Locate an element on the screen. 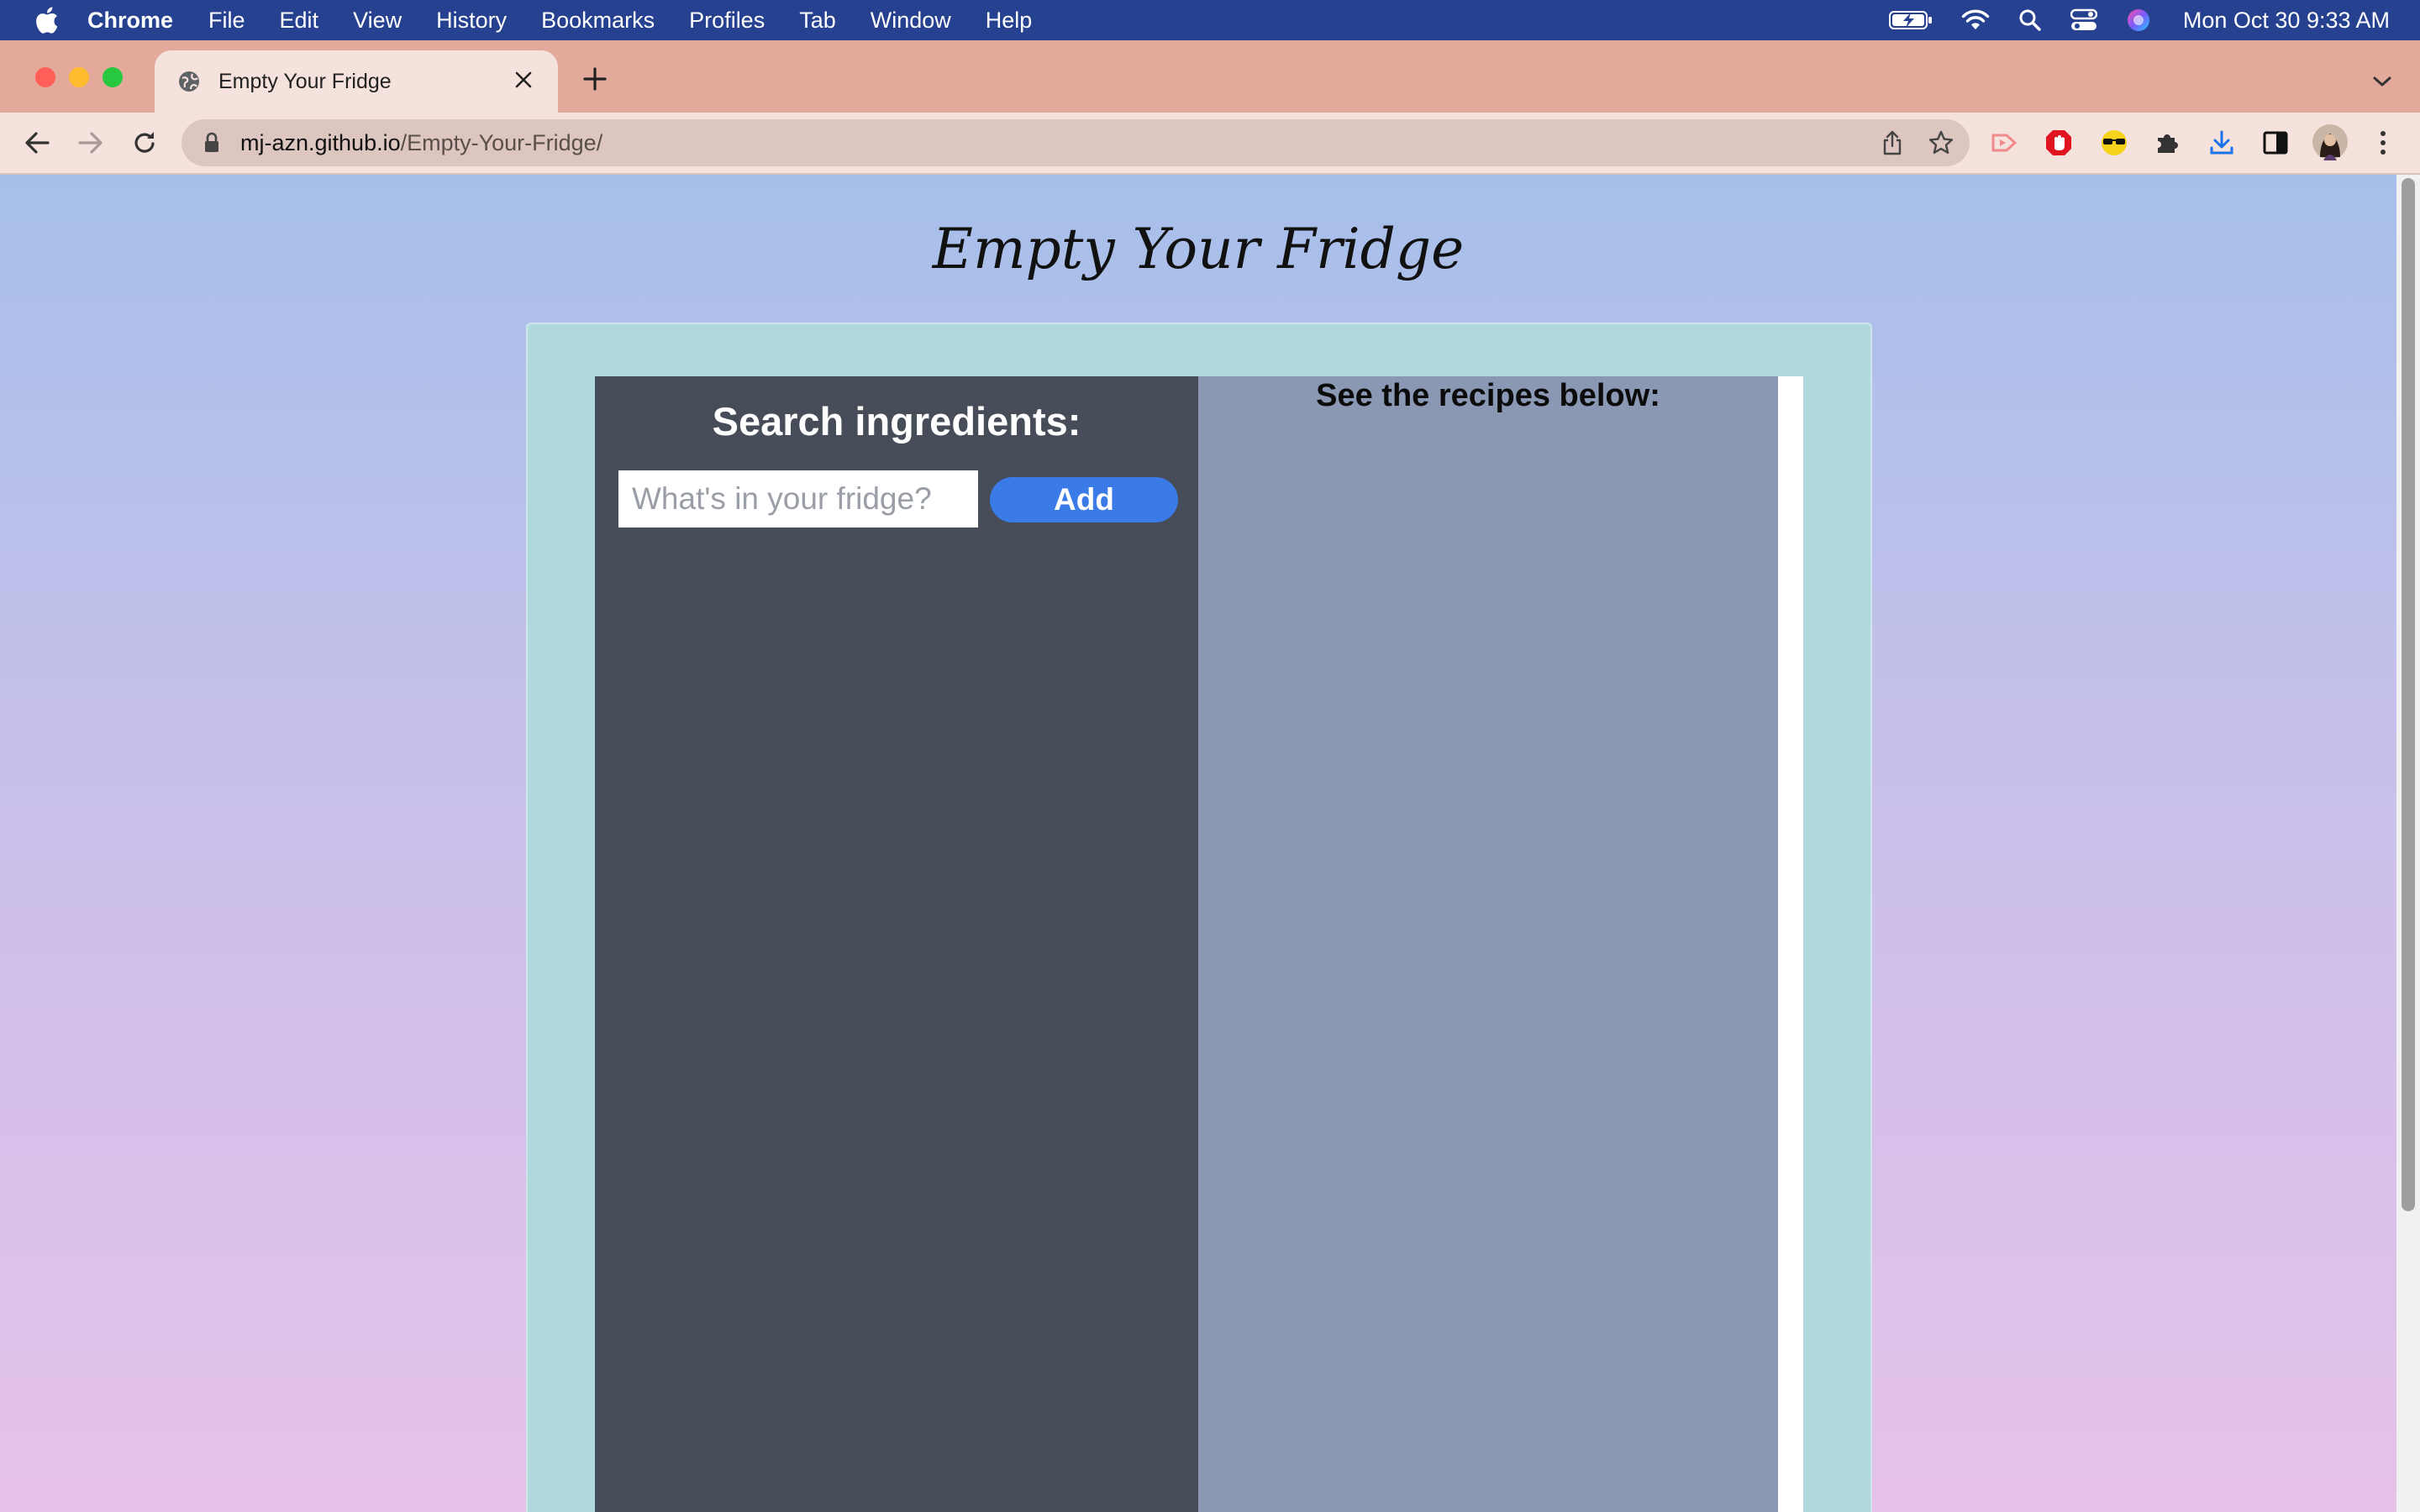 This screenshot has height=1512, width=2420. menu-window: Window is located at coordinates (911, 21).